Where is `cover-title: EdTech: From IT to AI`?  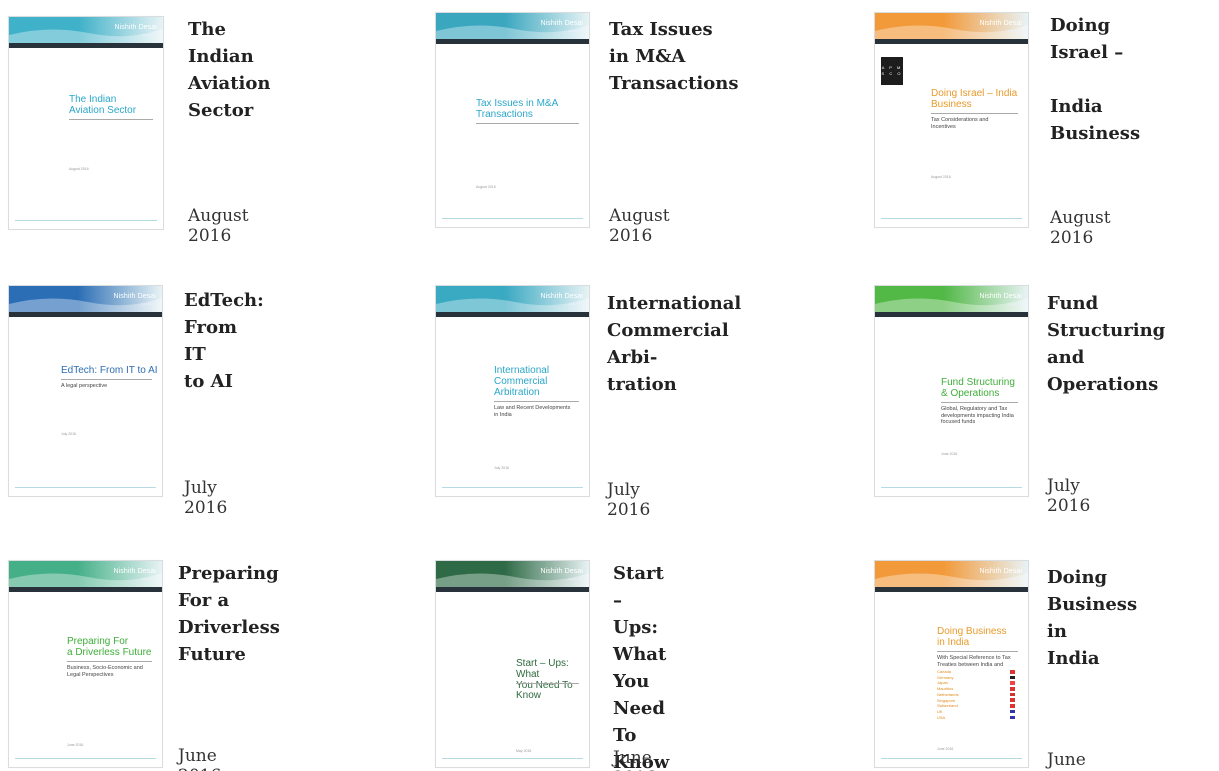 cover-title: EdTech: From IT to AI is located at coordinates (109, 370).